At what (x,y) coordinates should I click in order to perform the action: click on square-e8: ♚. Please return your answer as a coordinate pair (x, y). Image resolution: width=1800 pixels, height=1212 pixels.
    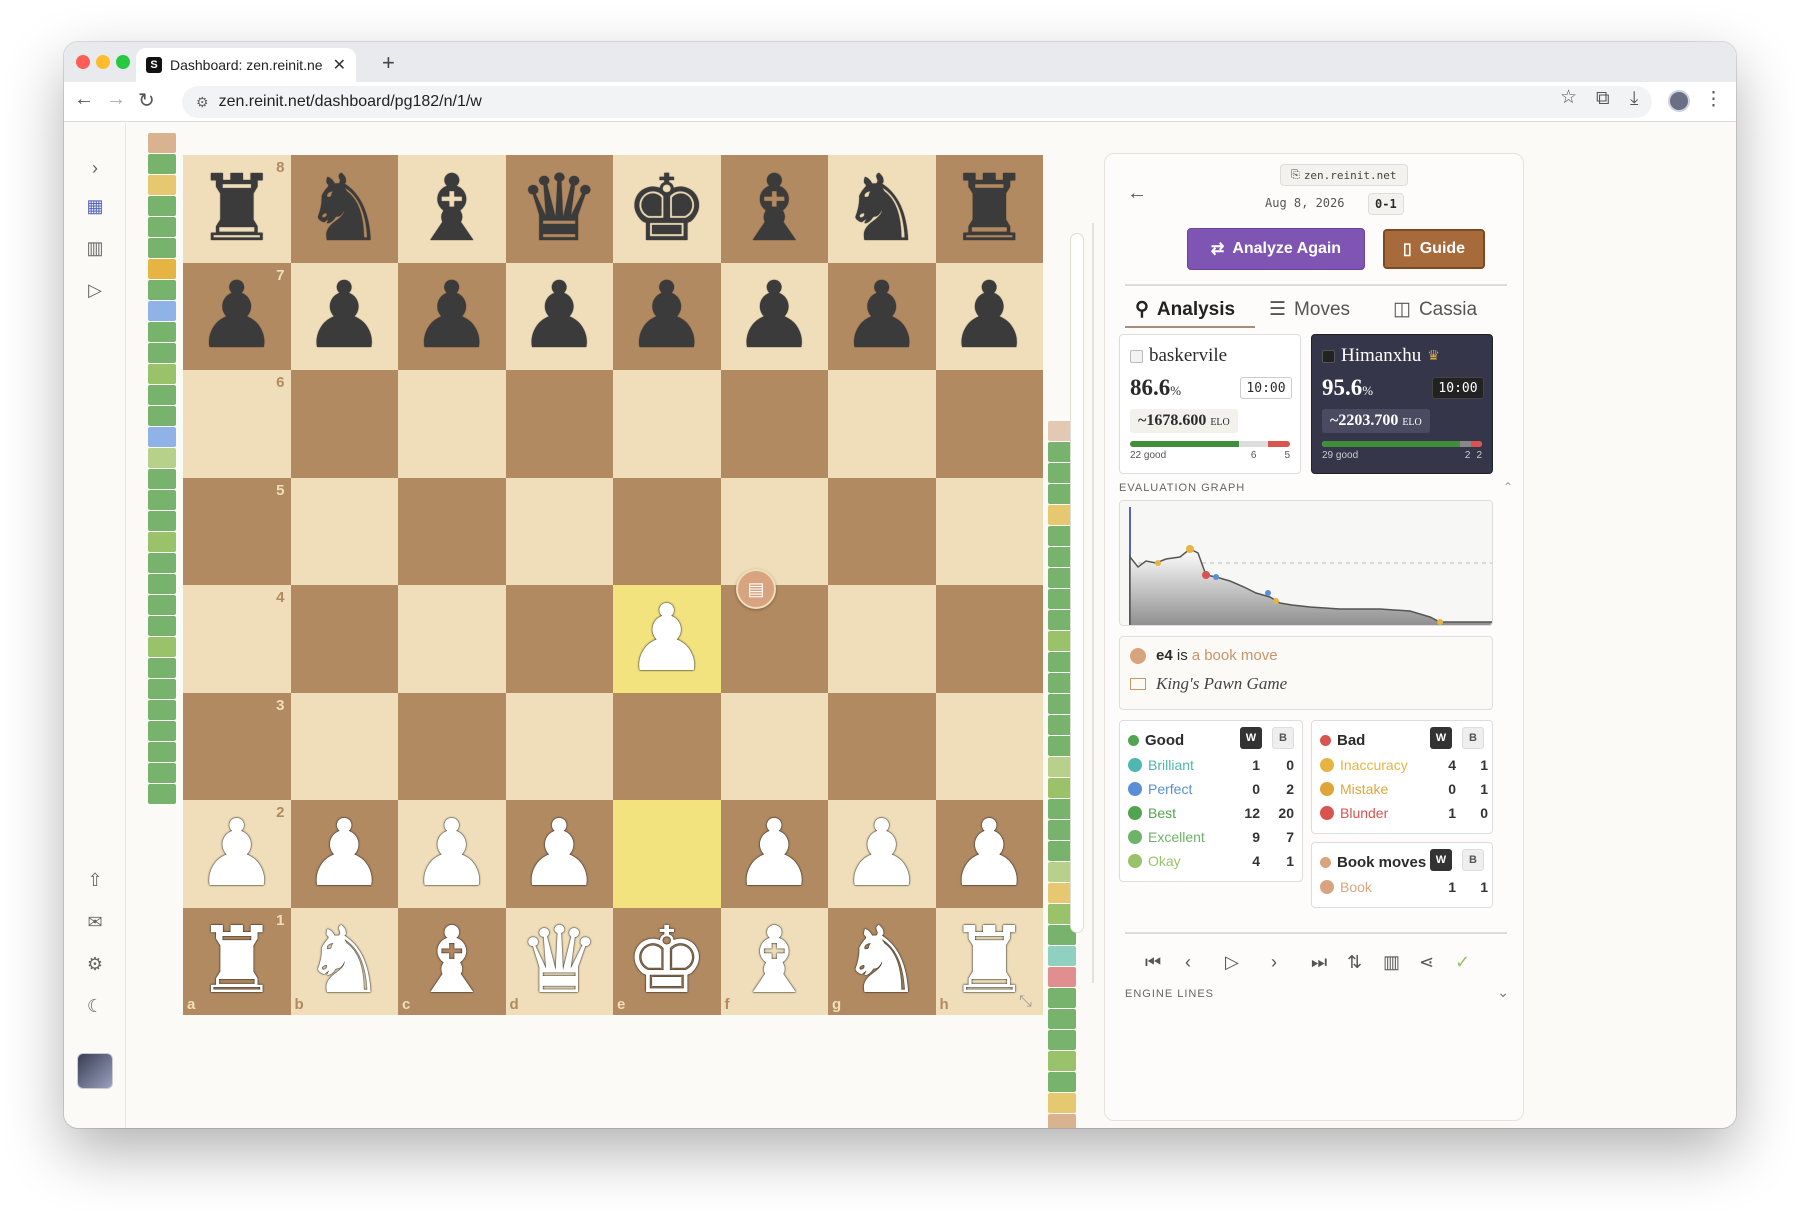
    Looking at the image, I should click on (667, 209).